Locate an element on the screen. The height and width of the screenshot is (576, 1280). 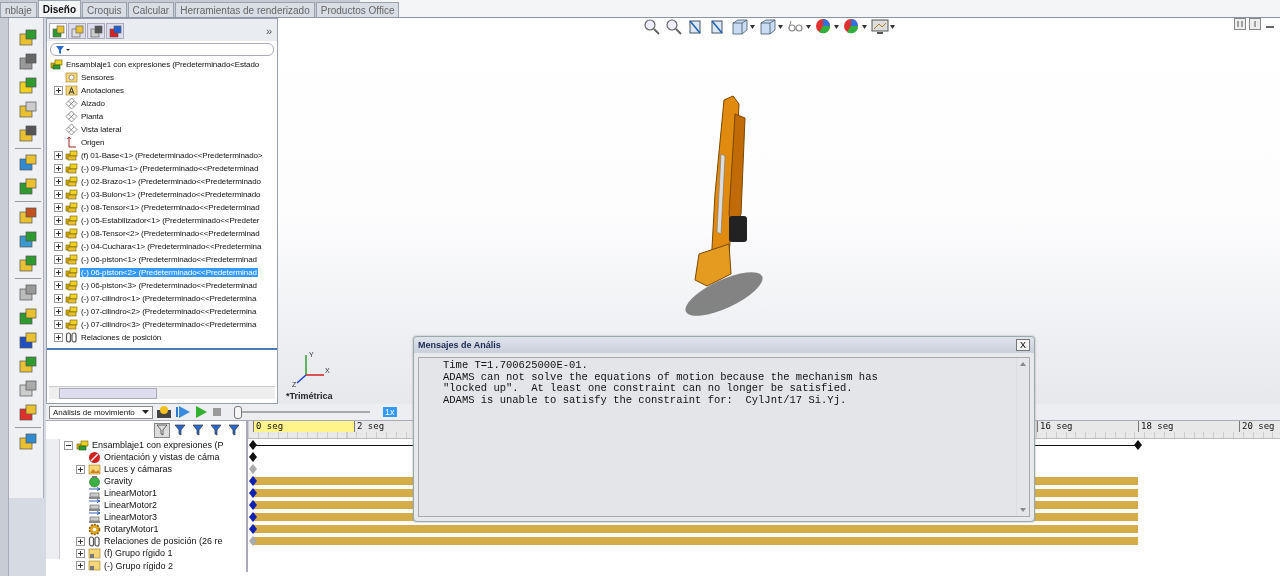
tree-item: Relaciones de posición is located at coordinates (121, 337).